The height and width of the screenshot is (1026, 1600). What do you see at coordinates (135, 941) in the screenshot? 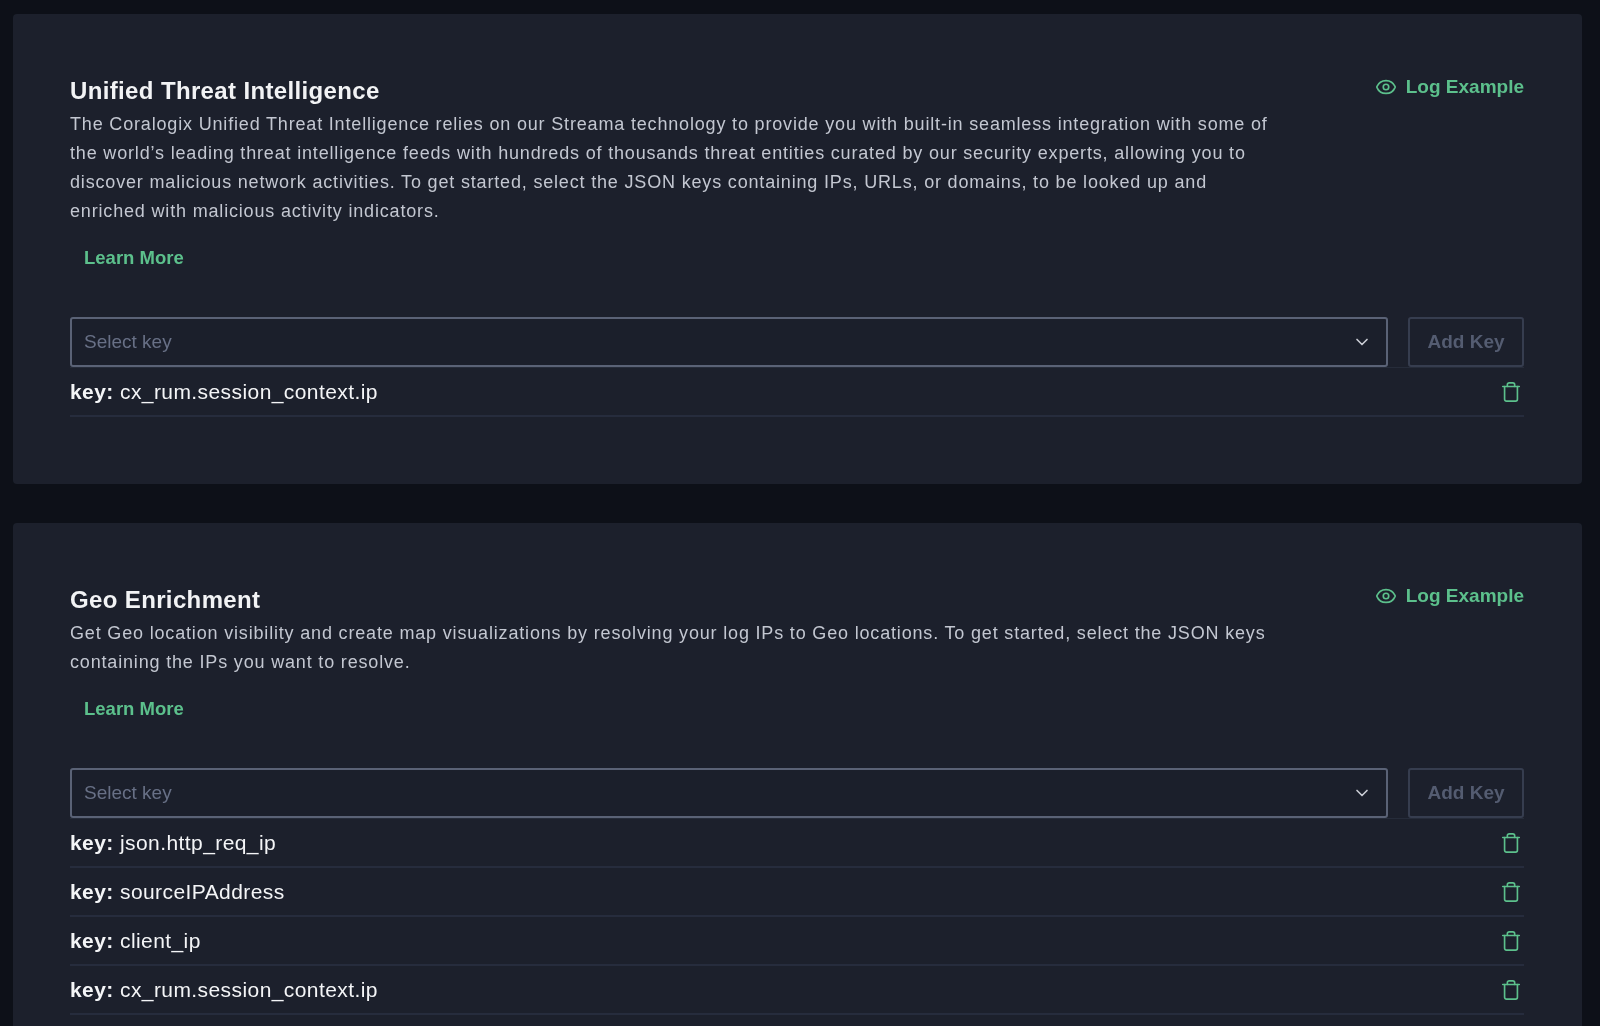
I see `key-entry: key: client_ip` at bounding box center [135, 941].